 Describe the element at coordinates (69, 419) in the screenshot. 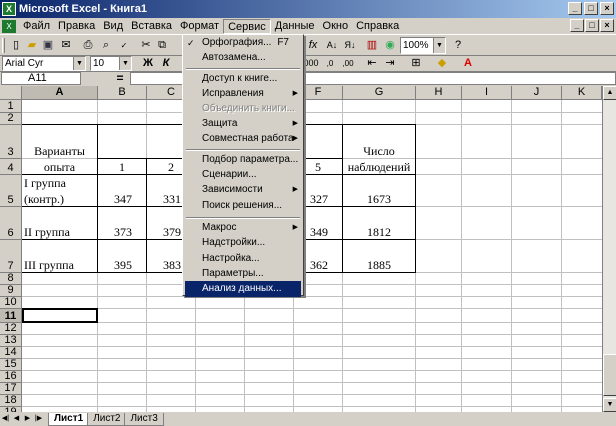

I see `sheet-tab-1: Лист1` at that location.